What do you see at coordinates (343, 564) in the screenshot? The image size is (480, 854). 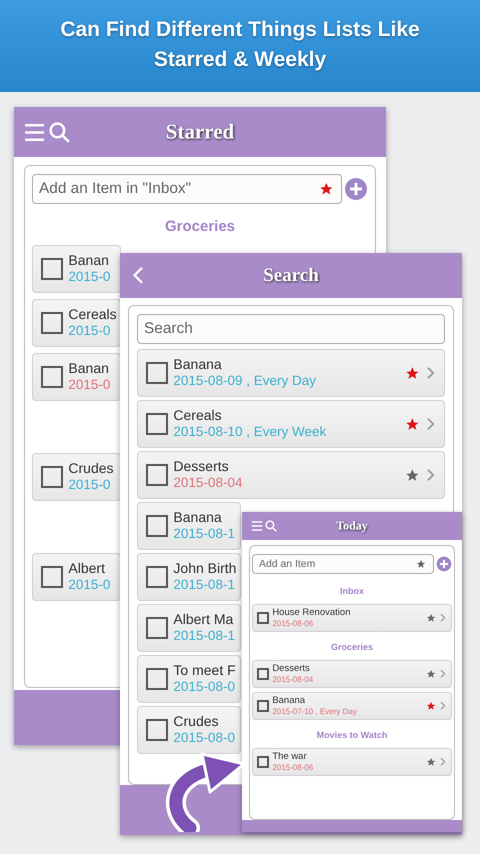 I see `add-item-field: Add an Item` at bounding box center [343, 564].